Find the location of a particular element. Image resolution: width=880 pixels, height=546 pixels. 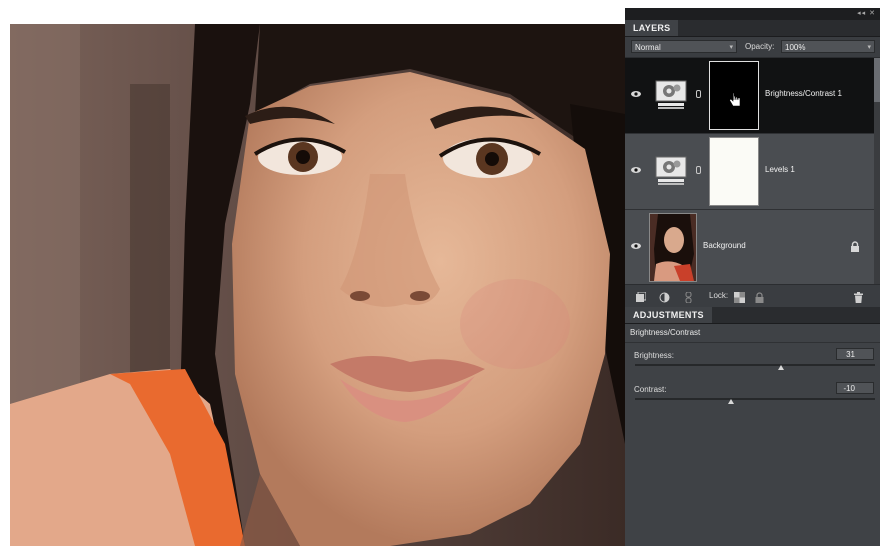

brightness-slider-knob is located at coordinates (781, 367).